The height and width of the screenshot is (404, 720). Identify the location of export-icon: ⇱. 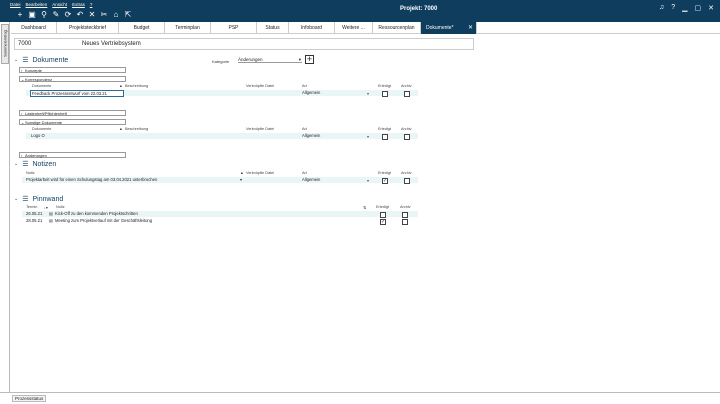
(128, 15).